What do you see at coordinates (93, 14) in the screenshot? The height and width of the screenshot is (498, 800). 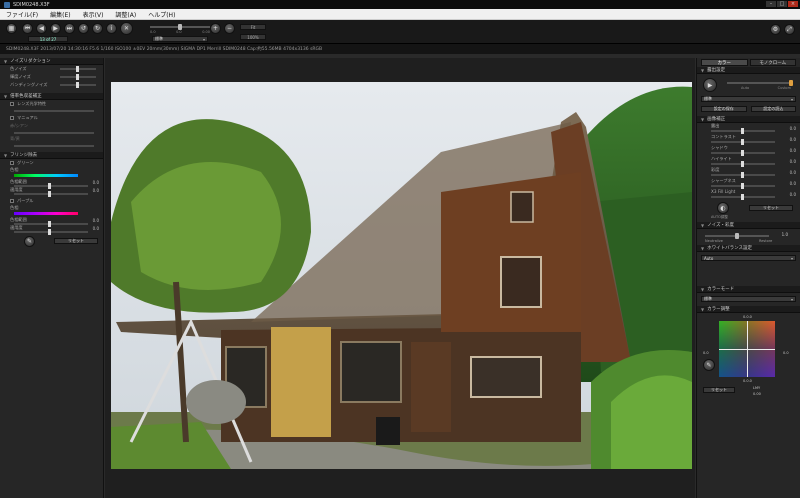 I see `menu-view: 表示(V)` at bounding box center [93, 14].